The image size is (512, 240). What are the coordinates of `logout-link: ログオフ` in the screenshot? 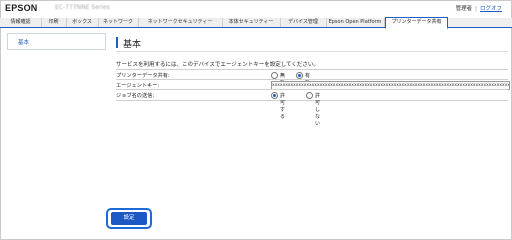 It's located at (491, 9).